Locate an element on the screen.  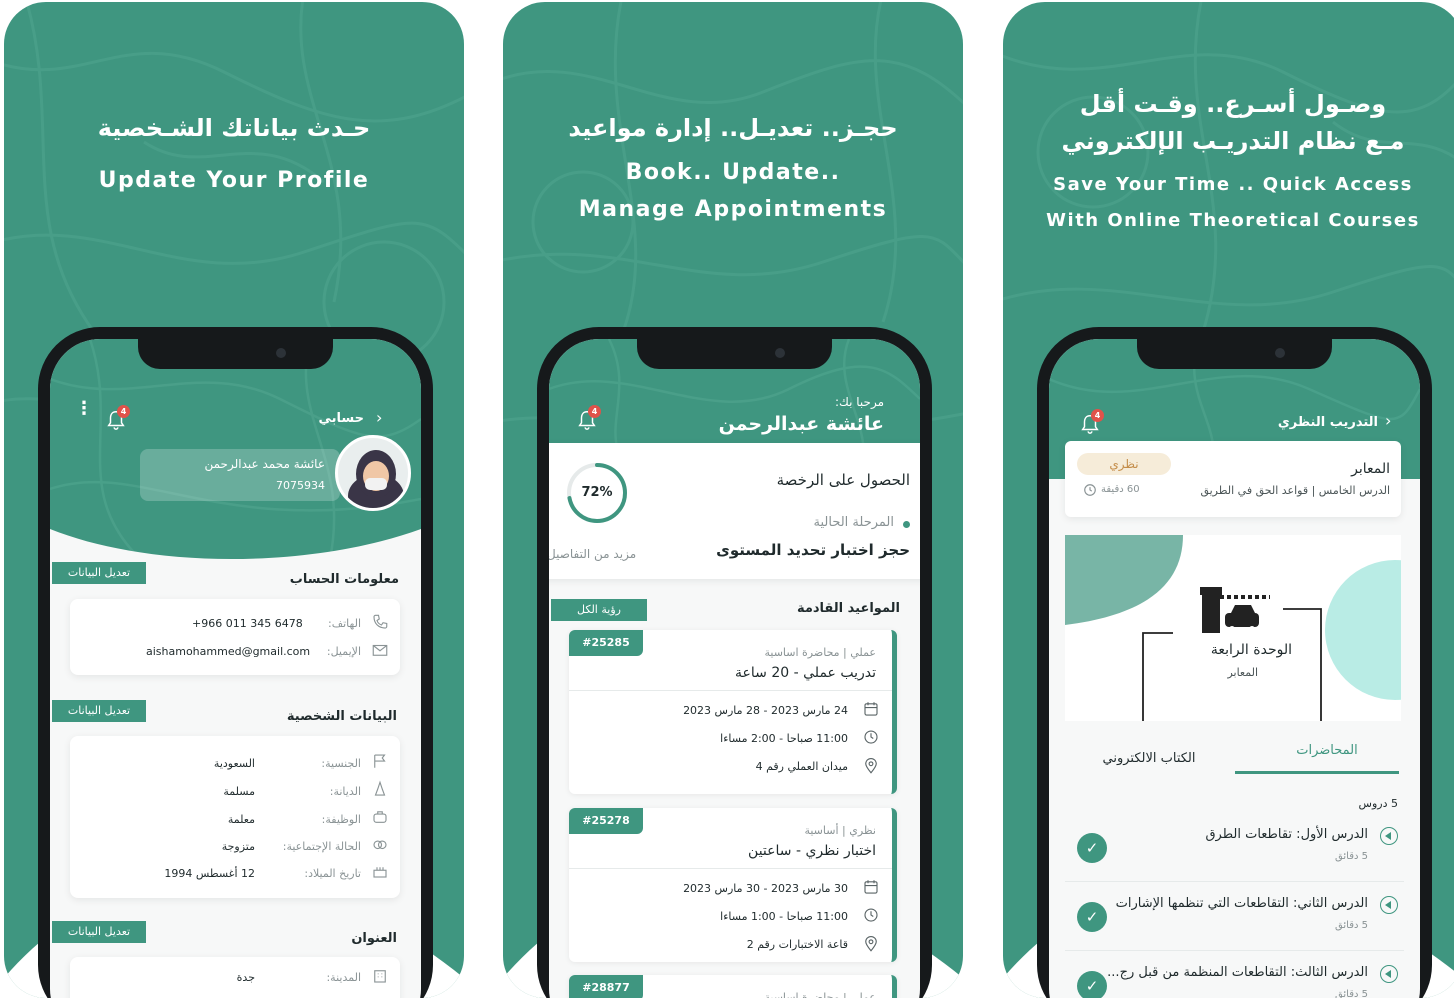
headline-english-line1: Save Your Time .. Quick Access is located at coordinates (1233, 184).